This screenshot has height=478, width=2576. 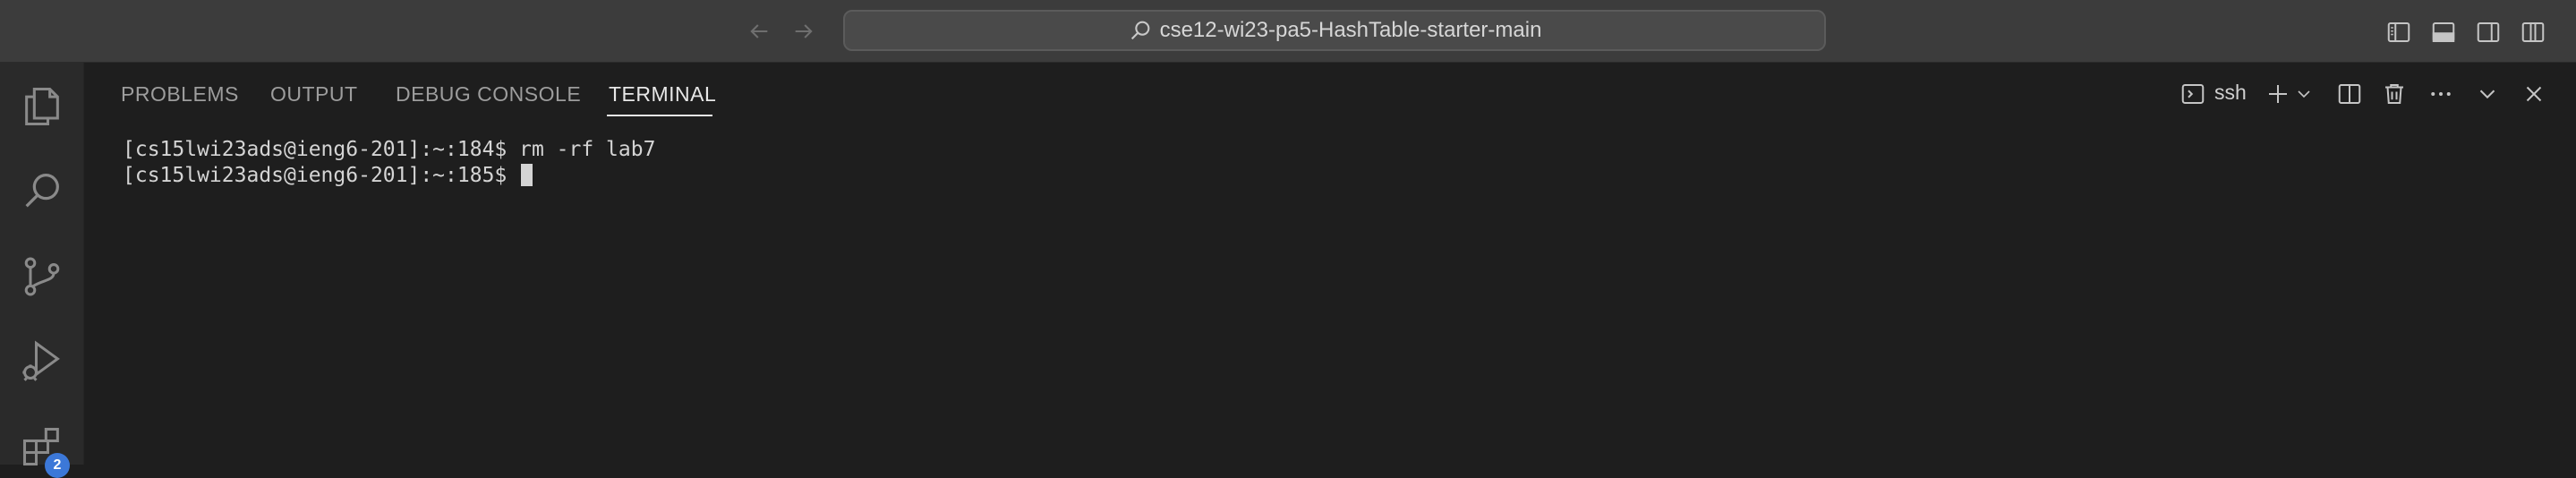 I want to click on terminal-profile-label: ssh, so click(x=2230, y=93).